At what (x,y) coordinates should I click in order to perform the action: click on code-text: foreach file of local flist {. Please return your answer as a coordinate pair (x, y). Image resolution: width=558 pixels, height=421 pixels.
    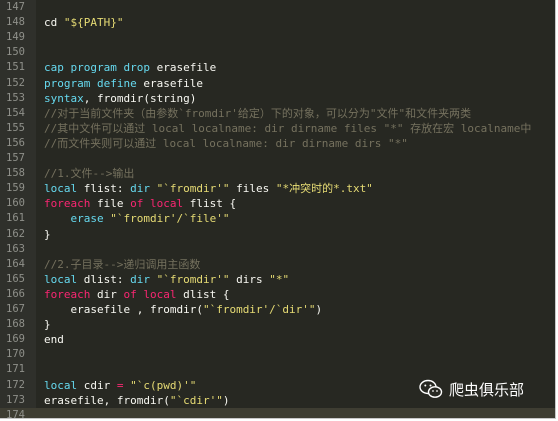
    Looking at the image, I should click on (140, 203).